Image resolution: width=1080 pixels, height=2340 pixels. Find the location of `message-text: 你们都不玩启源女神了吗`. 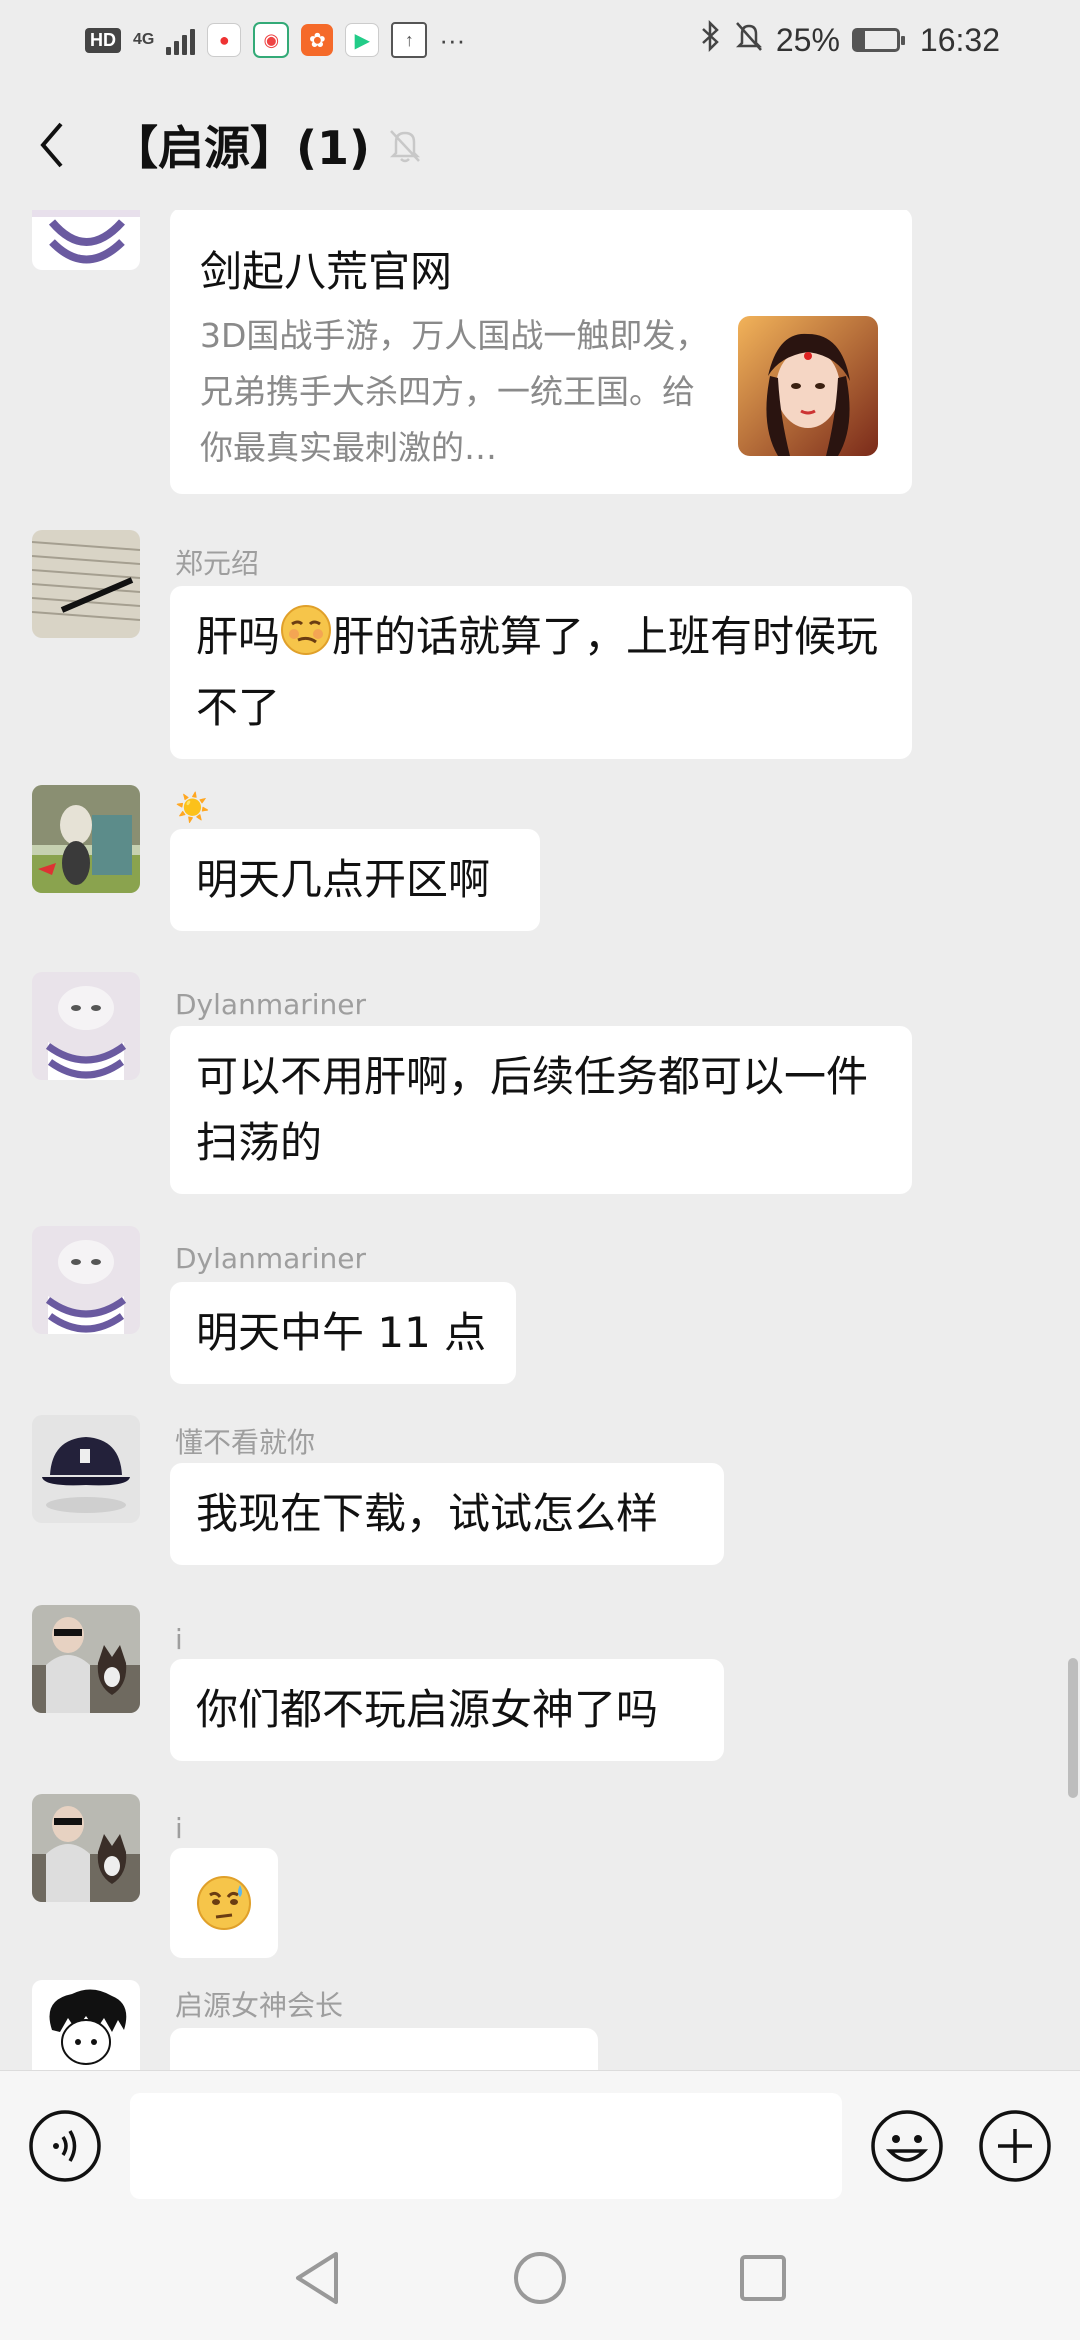

message-text: 你们都不玩启源女神了吗 is located at coordinates (427, 1709).